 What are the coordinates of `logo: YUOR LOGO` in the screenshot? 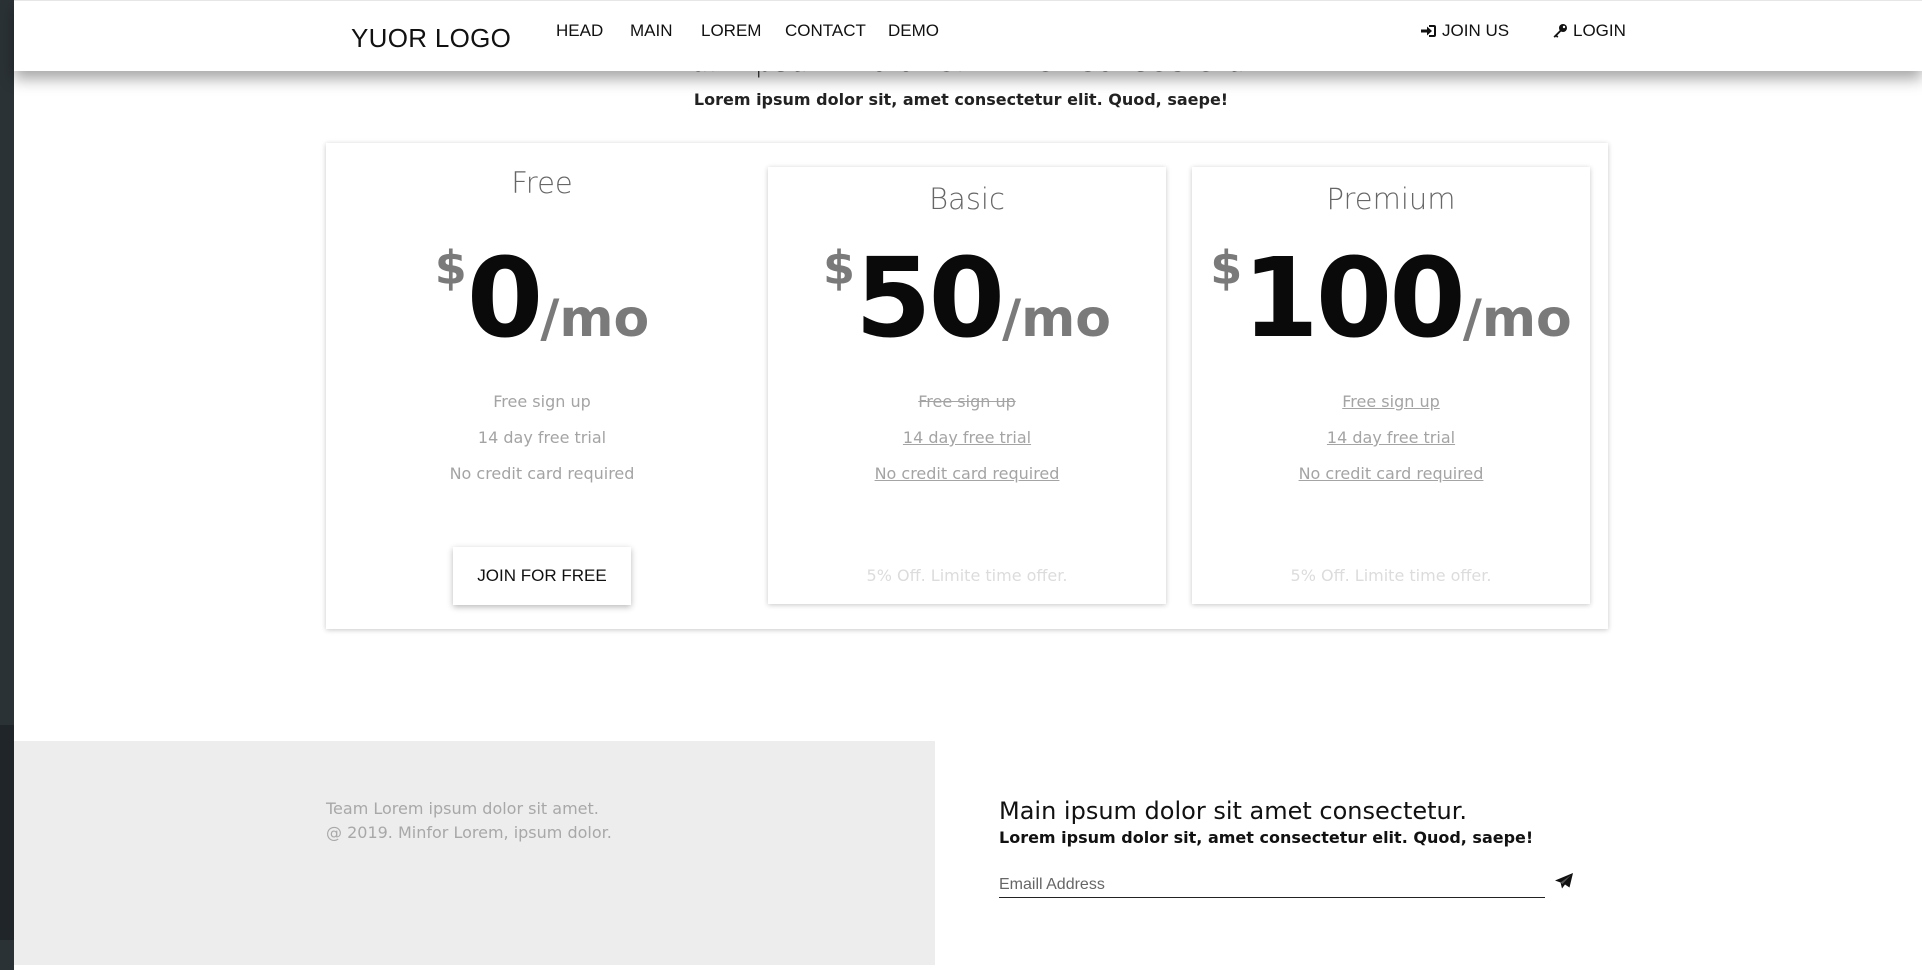 It's located at (431, 38).